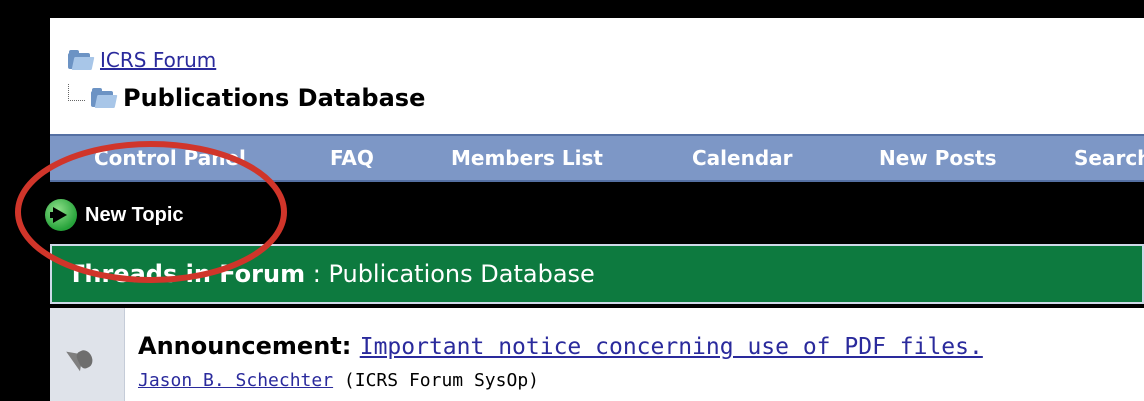 This screenshot has height=401, width=1144. I want to click on new-topic-button: New Topic, so click(114, 215).